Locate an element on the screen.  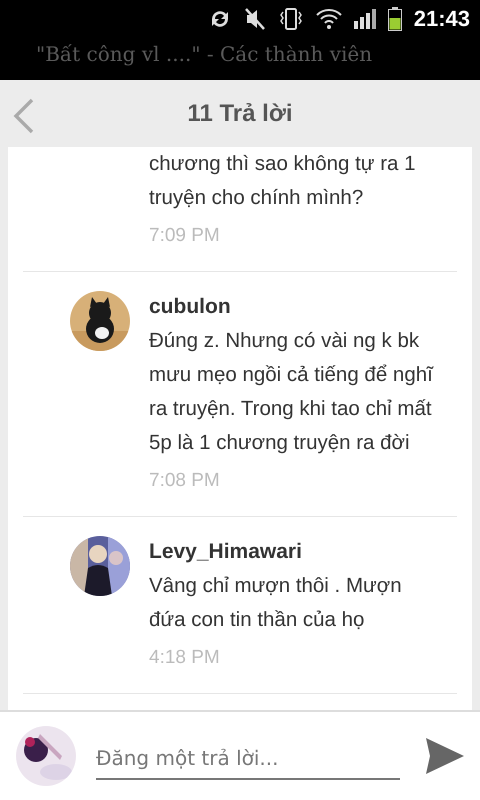
send-button is located at coordinates (444, 756).